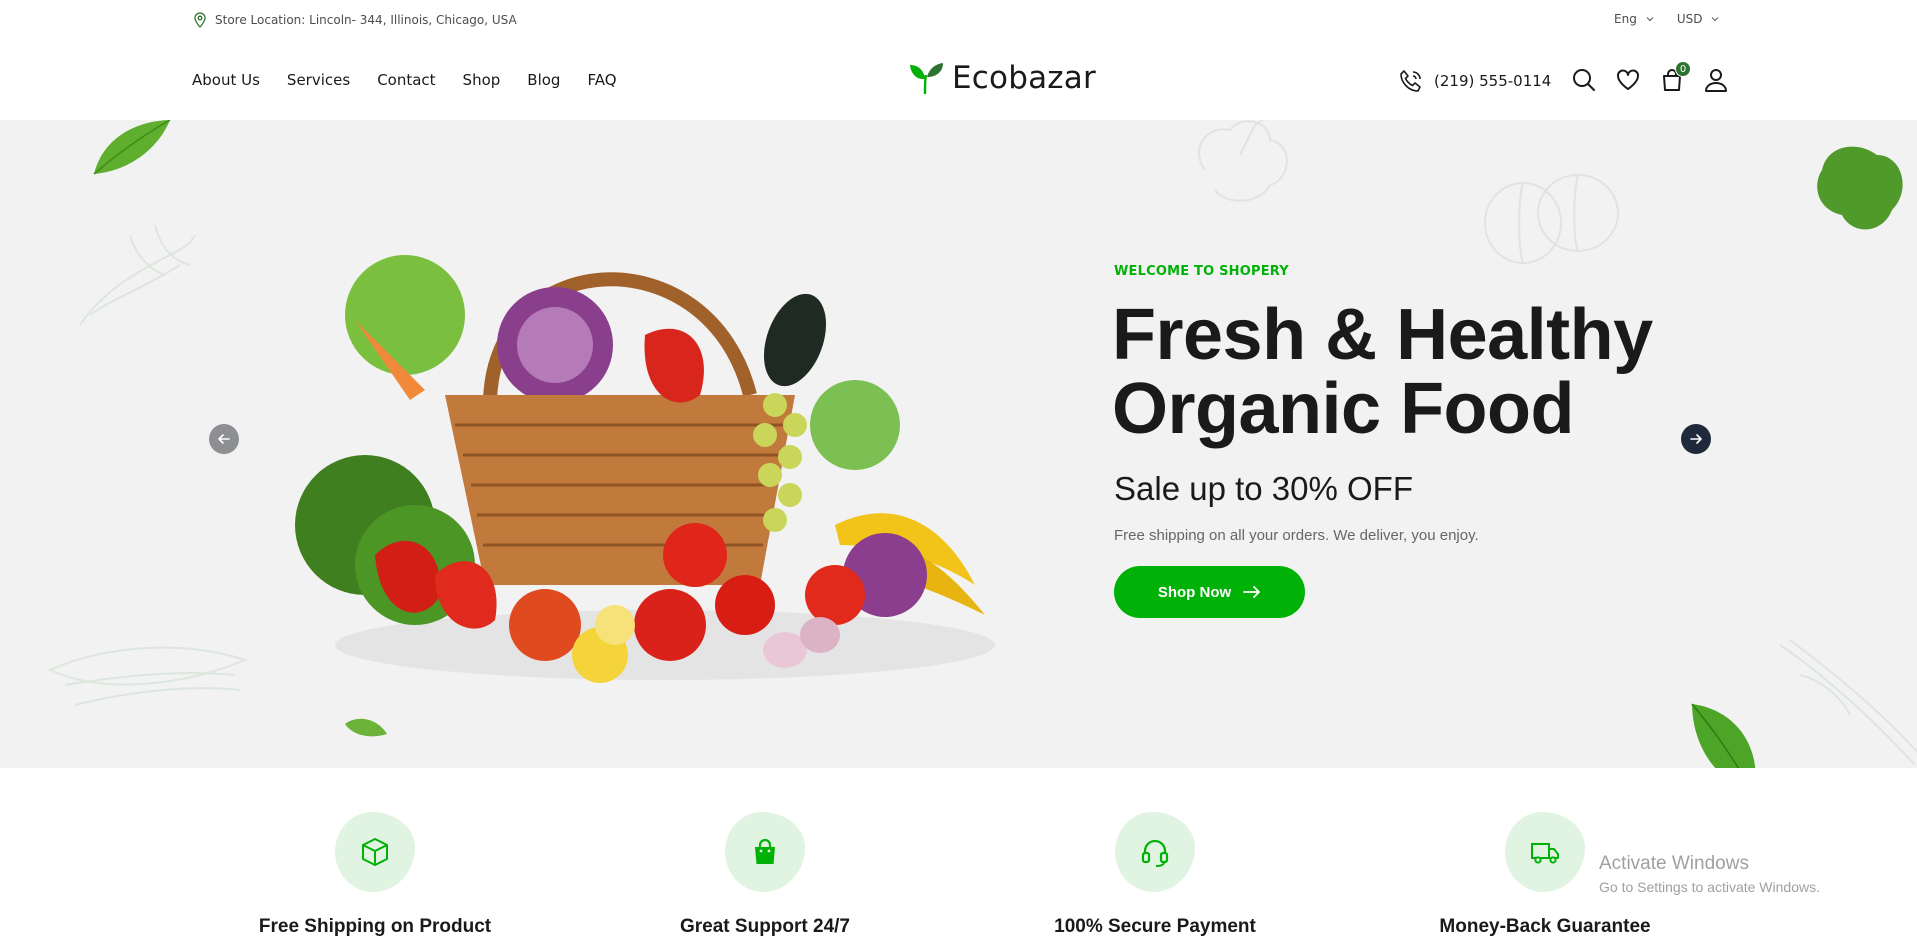 The width and height of the screenshot is (1917, 942). Describe the element at coordinates (375, 926) in the screenshot. I see `feature-title: Free Shipping on Product` at that location.